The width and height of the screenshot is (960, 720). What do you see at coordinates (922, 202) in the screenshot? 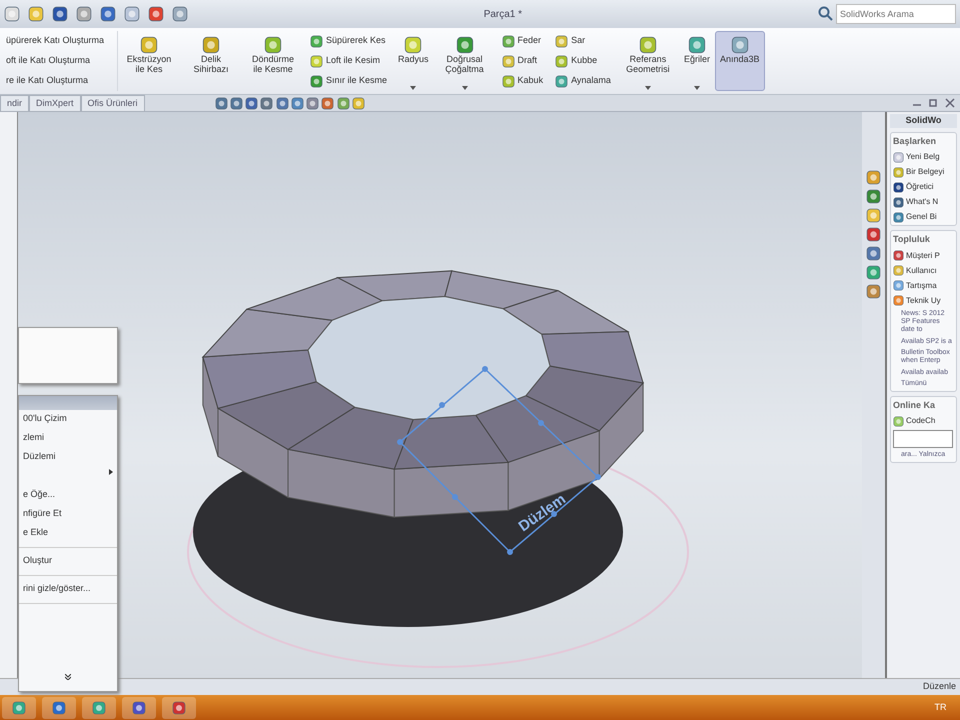
I see `resource-link: What's N` at bounding box center [922, 202].